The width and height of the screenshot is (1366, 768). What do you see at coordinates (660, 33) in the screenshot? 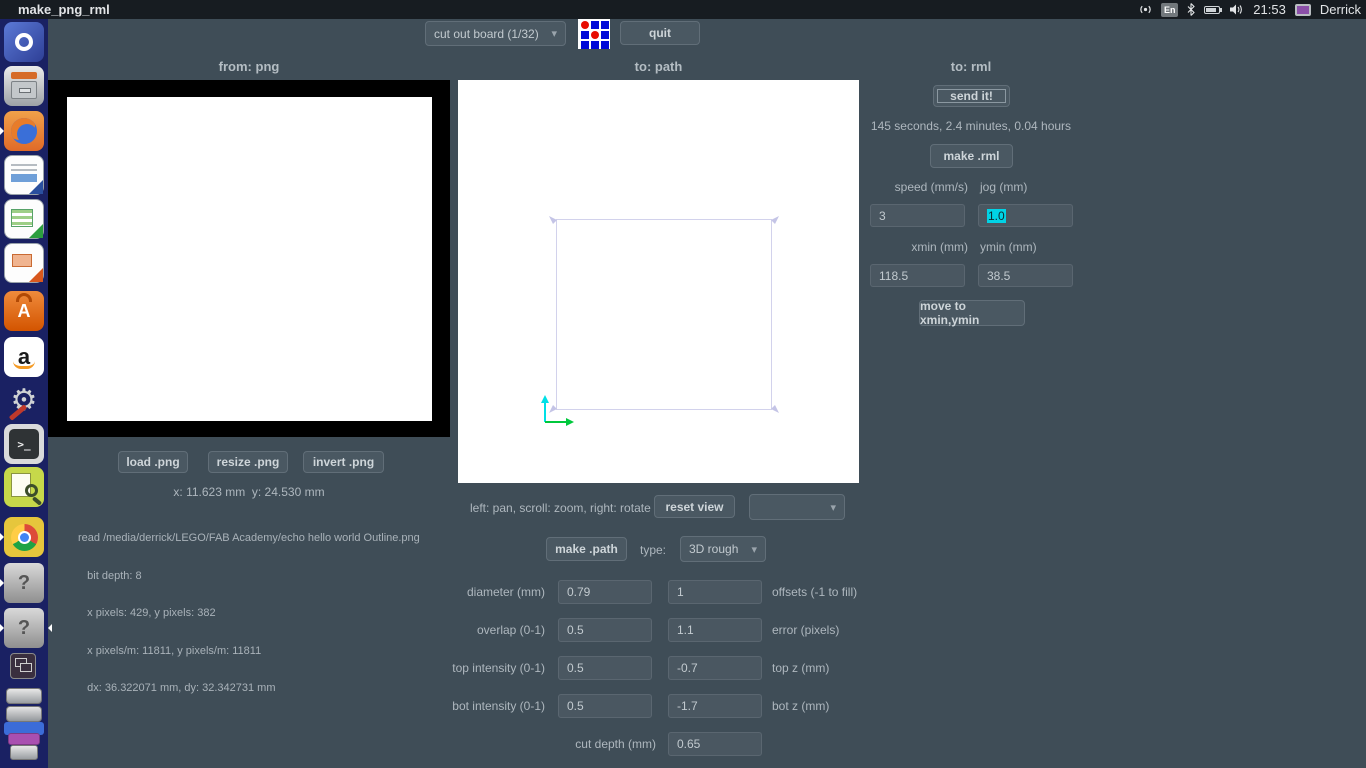
I see `quit-button: quit` at bounding box center [660, 33].